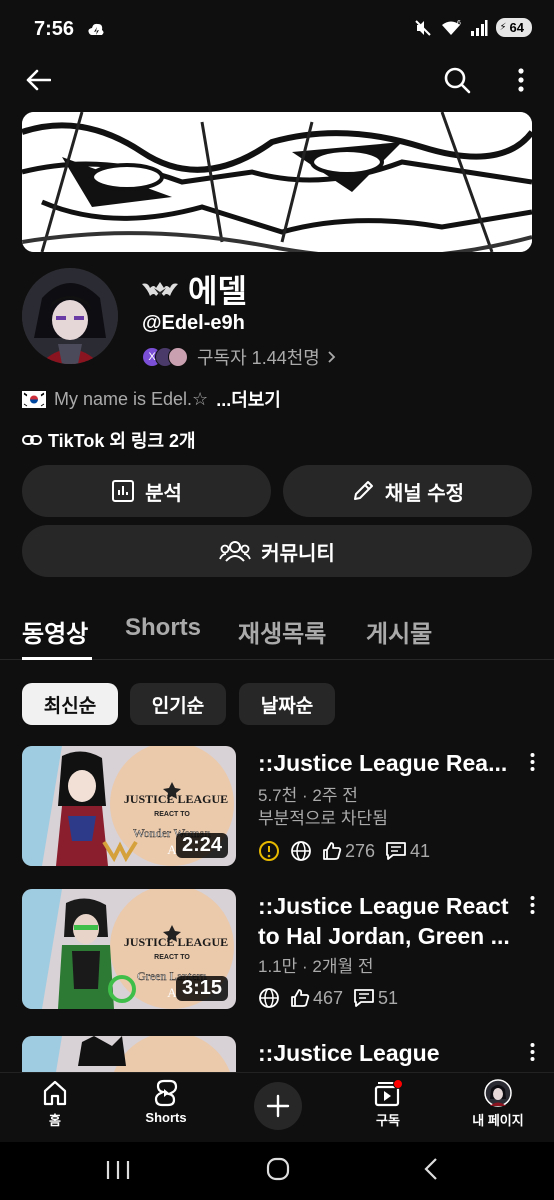 The width and height of the screenshot is (554, 1200). I want to click on analytics-icon, so click(123, 491).